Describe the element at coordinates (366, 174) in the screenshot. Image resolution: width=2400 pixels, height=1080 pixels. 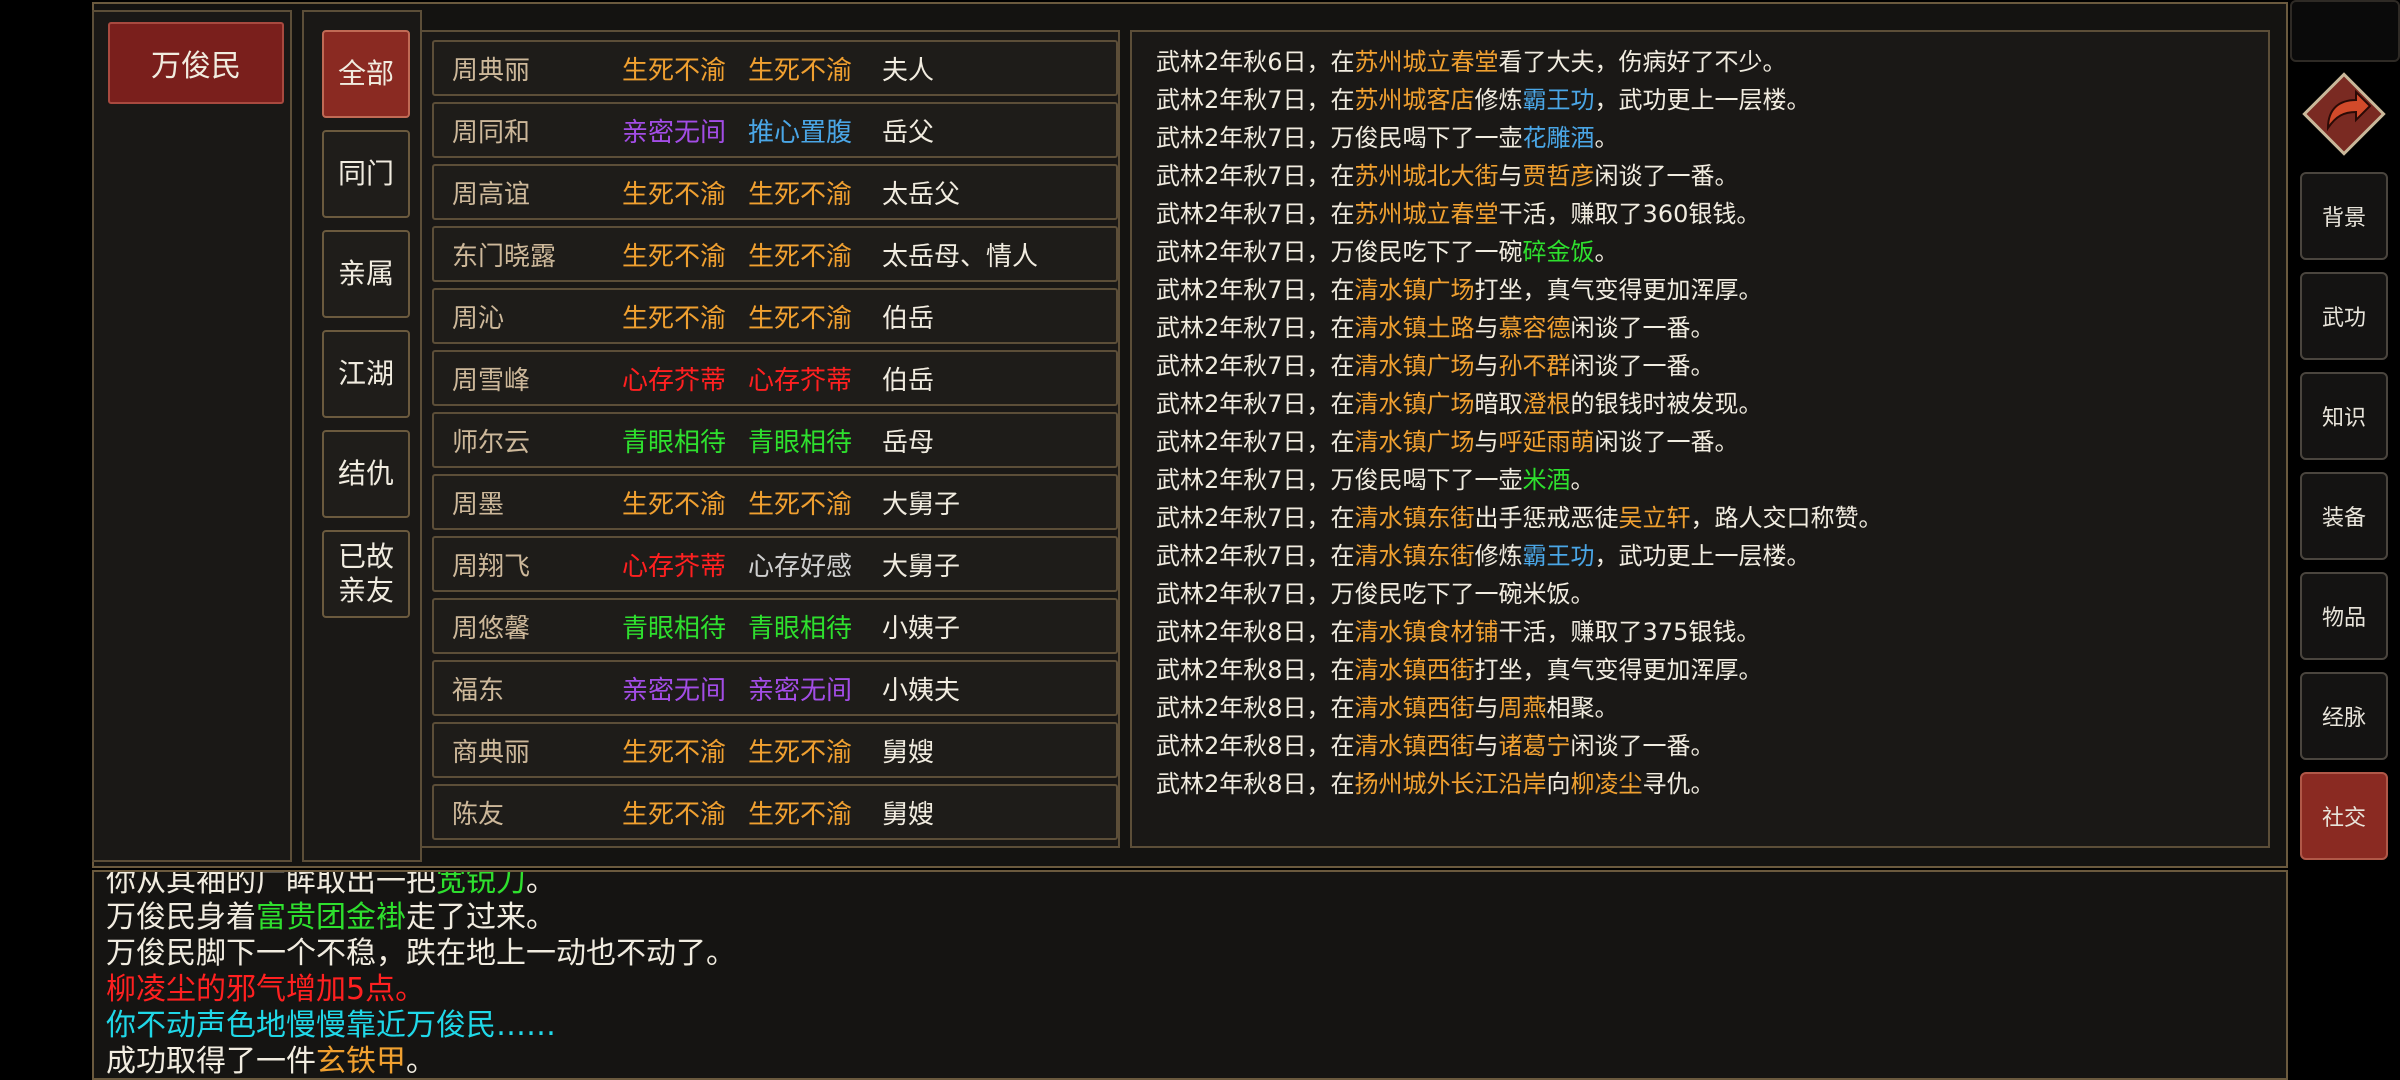
I see `tab-1: 同门` at that location.